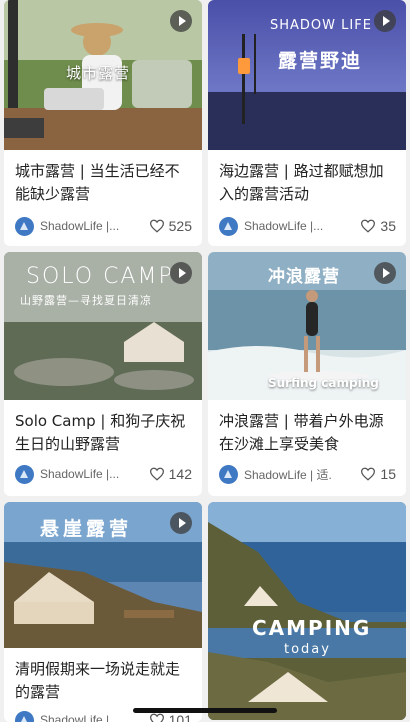  What do you see at coordinates (86, 527) in the screenshot?
I see `thumbnail-caption: 悬崖露营` at bounding box center [86, 527].